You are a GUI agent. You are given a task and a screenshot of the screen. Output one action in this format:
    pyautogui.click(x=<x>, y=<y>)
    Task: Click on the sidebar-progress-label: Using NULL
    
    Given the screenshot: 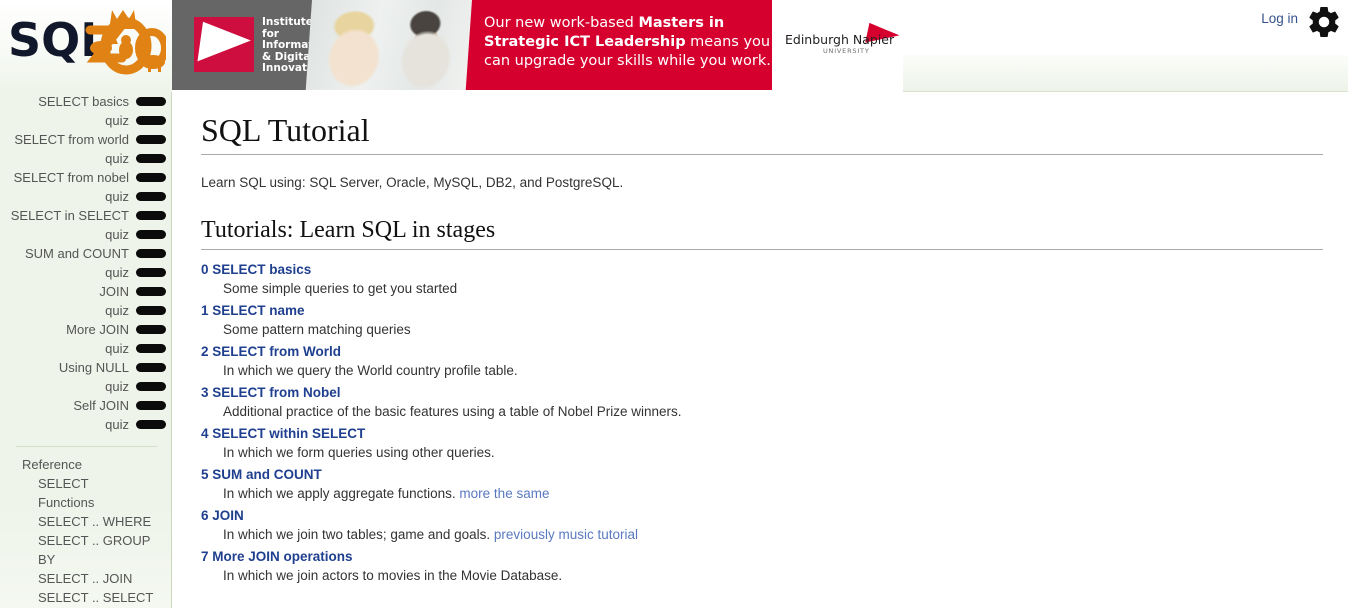 What is the action you would take?
    pyautogui.click(x=94, y=367)
    